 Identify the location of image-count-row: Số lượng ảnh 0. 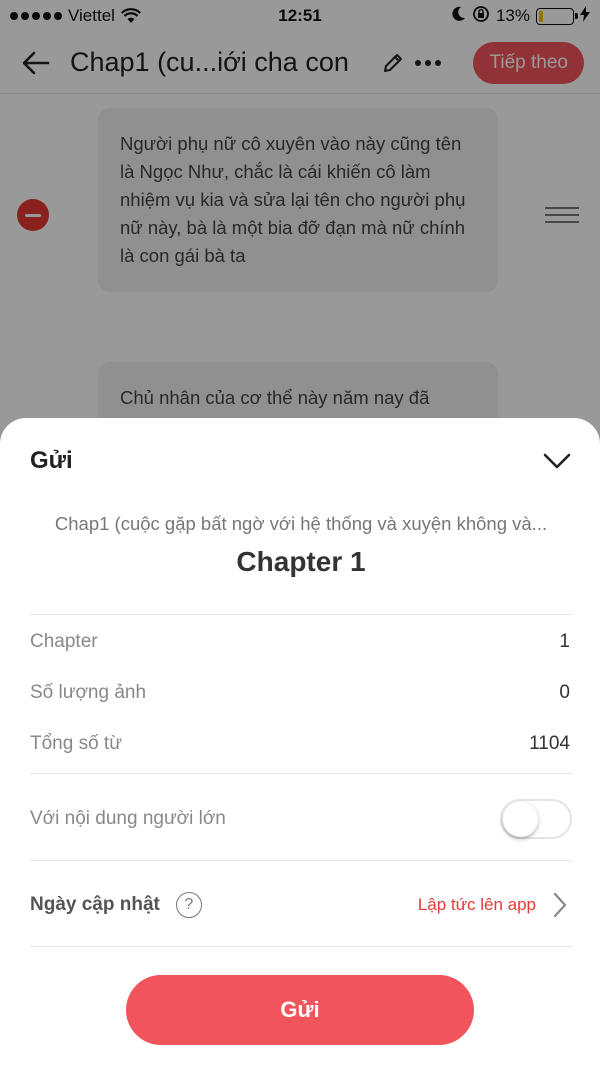
(300, 693).